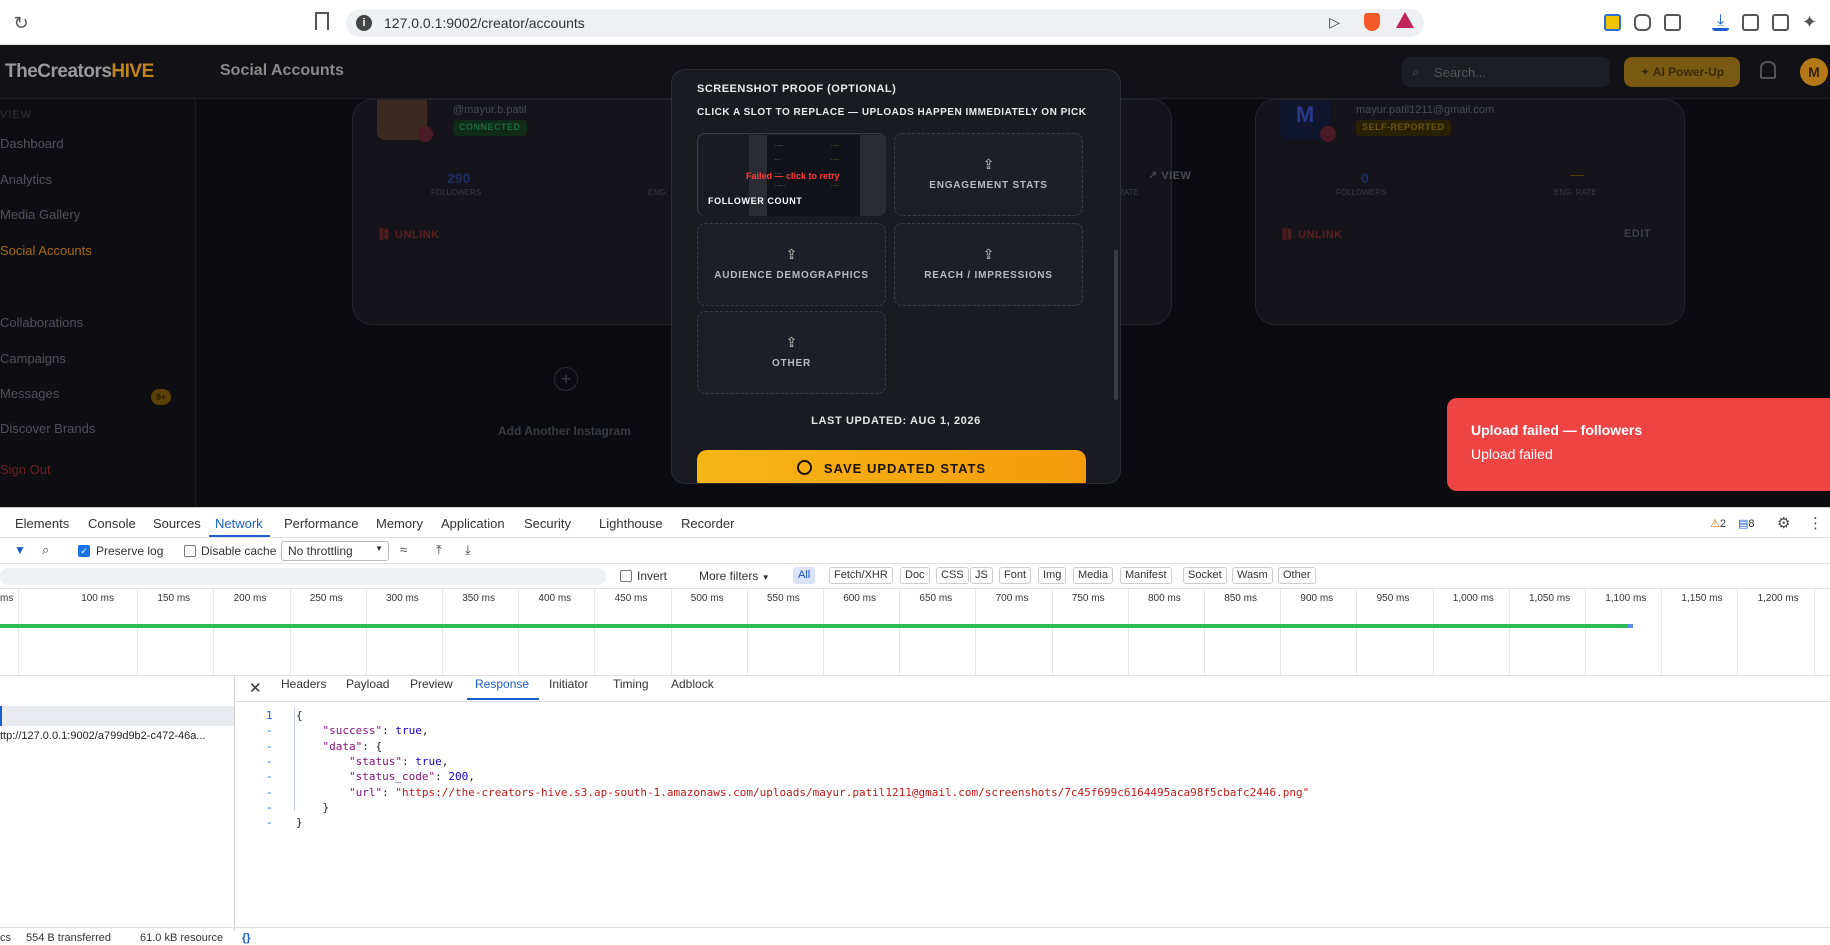 This screenshot has width=1830, height=945. Describe the element at coordinates (41, 322) in the screenshot. I see `sidebar-item-collaborations: Collaborations` at that location.